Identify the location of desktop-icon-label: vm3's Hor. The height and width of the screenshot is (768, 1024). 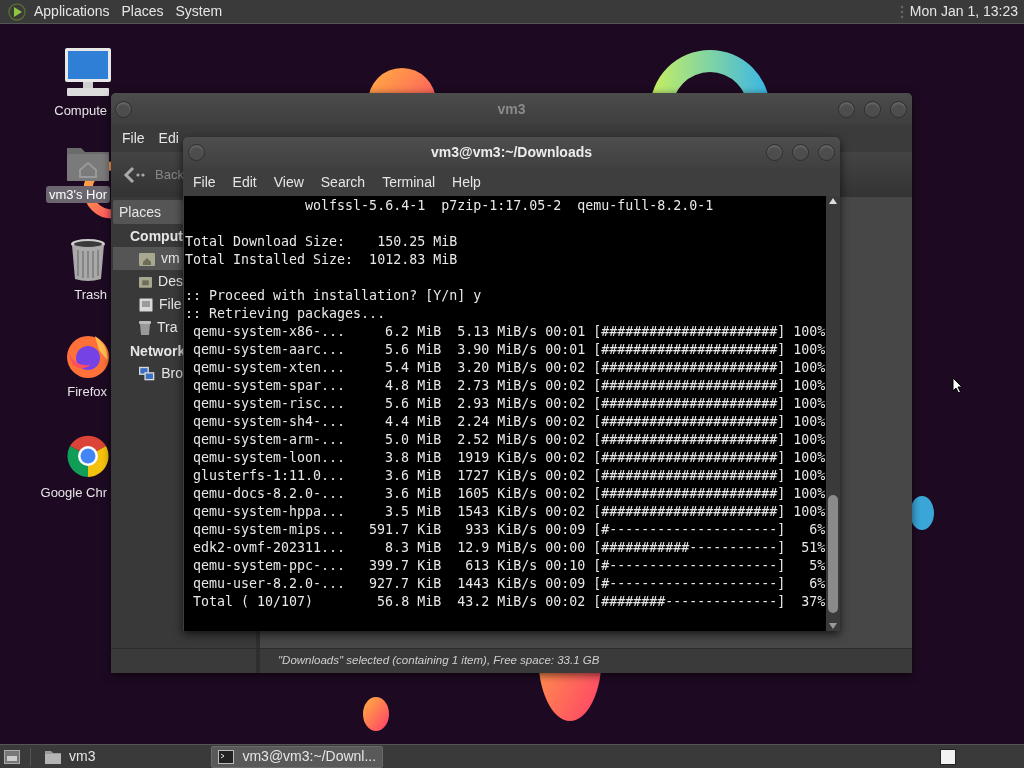
(77, 194).